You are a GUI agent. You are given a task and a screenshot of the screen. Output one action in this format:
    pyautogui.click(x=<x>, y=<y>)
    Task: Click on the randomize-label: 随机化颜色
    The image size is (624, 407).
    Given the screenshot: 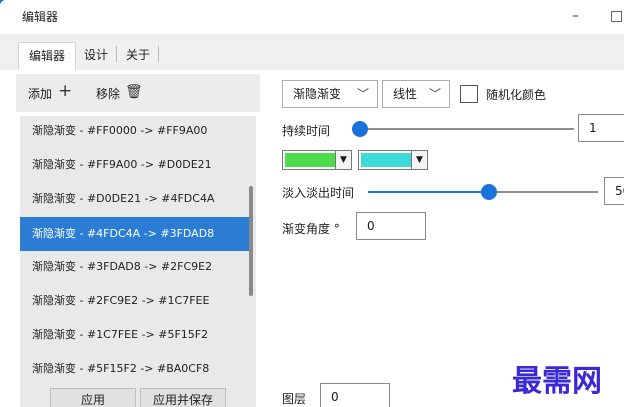 What is the action you would take?
    pyautogui.click(x=516, y=95)
    